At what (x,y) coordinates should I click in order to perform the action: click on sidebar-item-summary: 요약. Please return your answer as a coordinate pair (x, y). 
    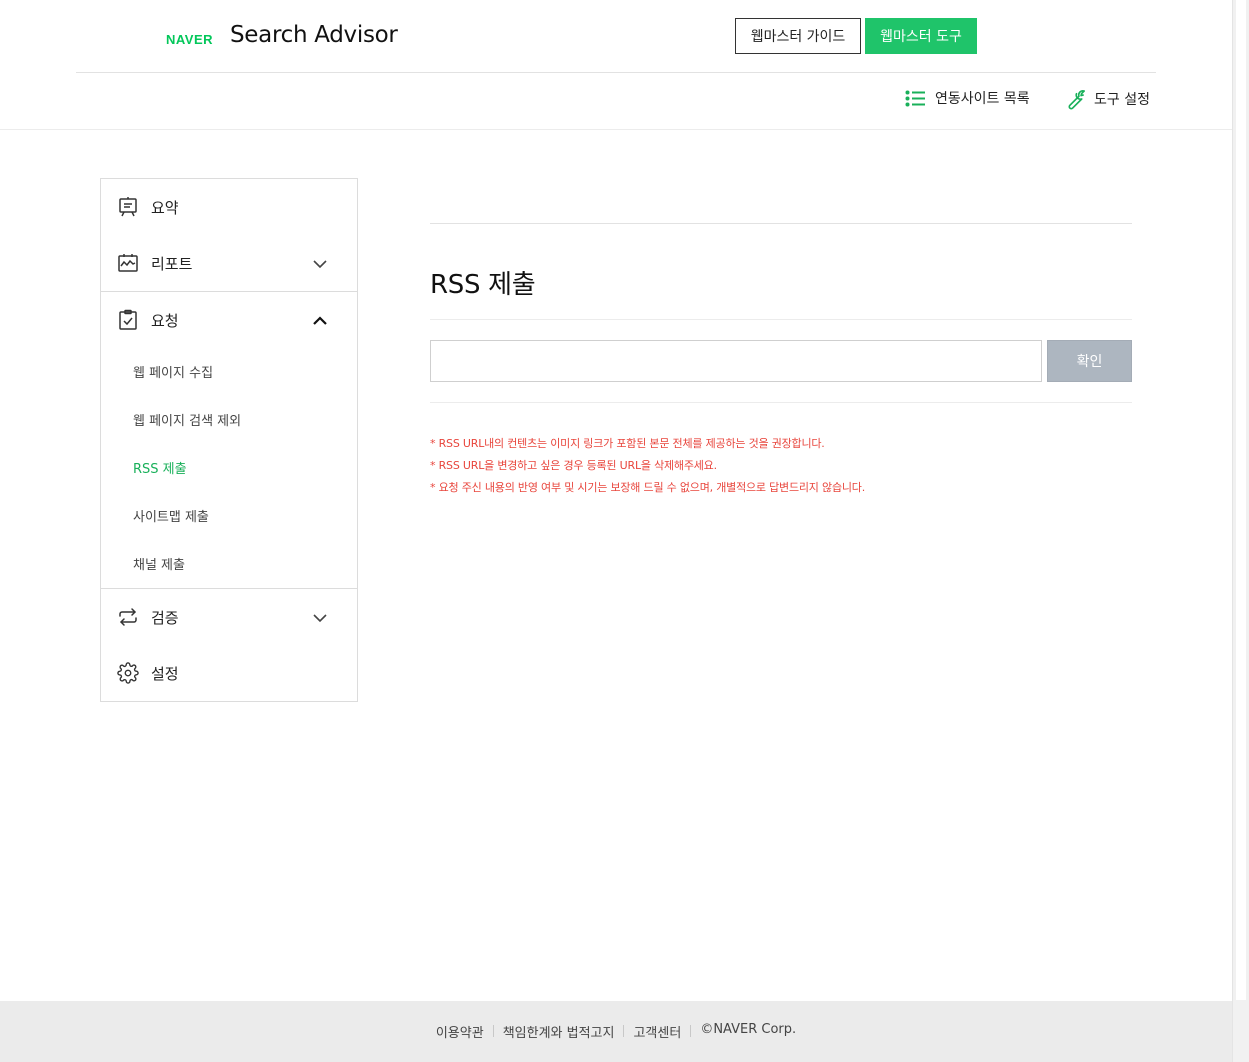
    Looking at the image, I should click on (229, 207).